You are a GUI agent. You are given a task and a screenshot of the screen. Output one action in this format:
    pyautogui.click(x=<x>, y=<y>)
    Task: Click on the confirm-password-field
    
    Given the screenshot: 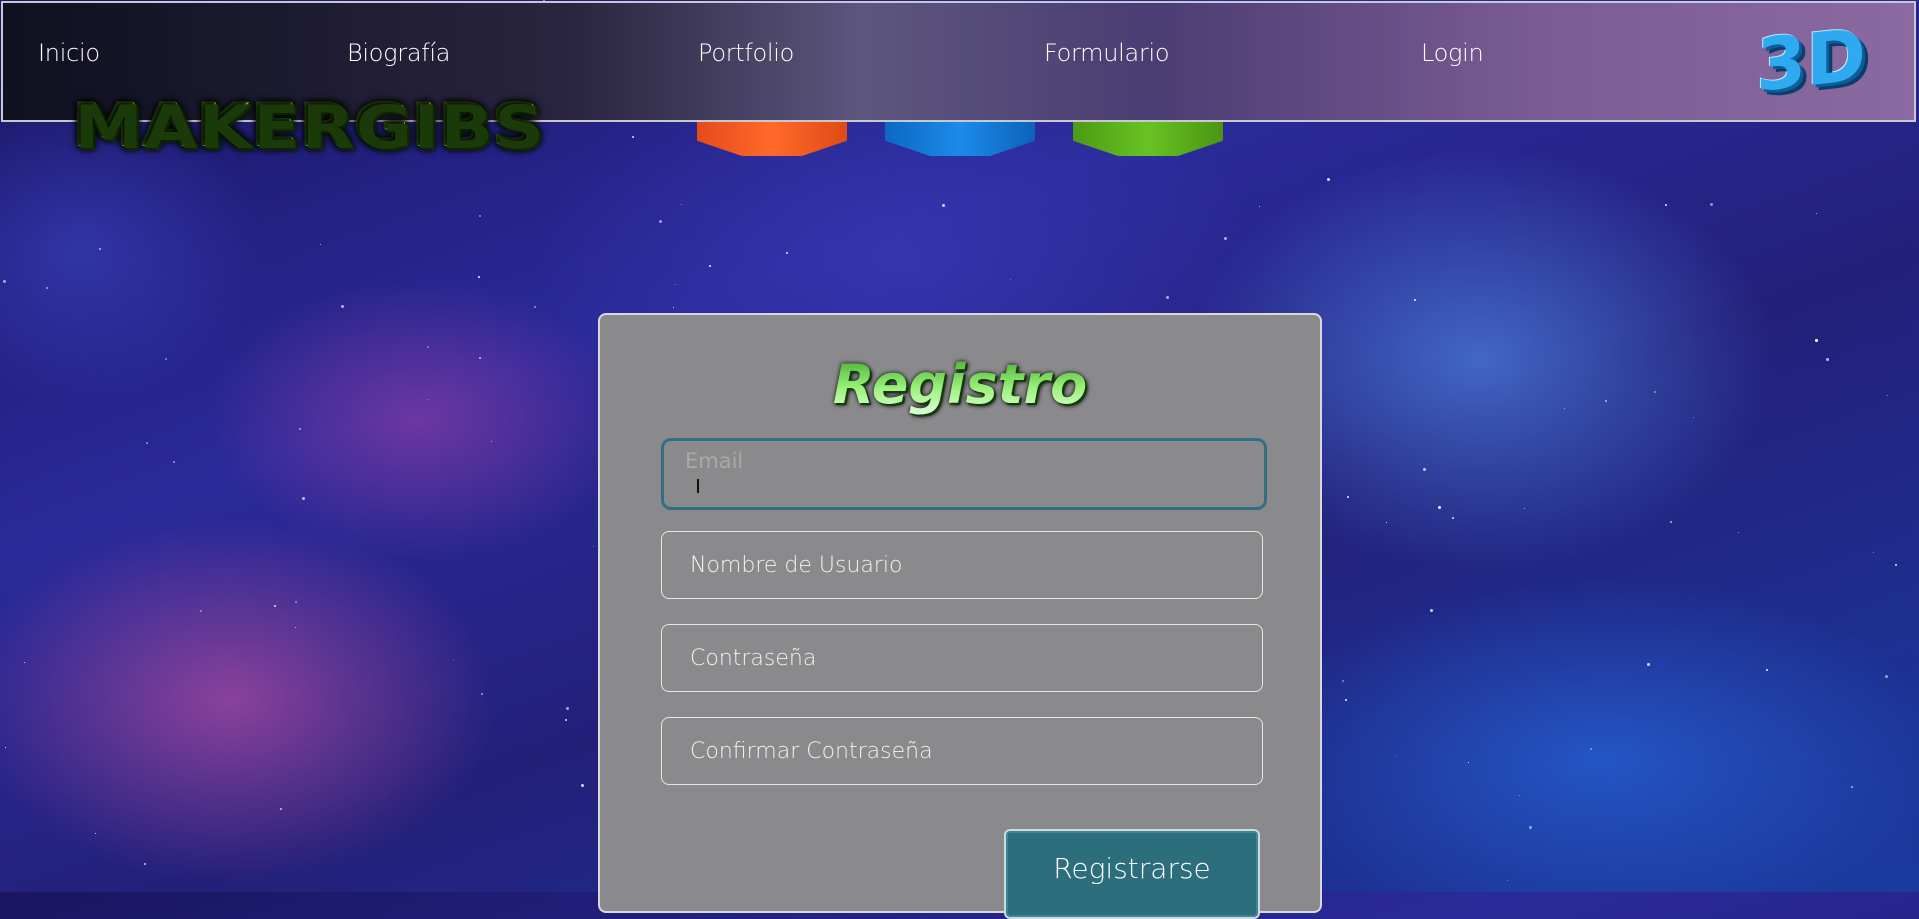 What is the action you would take?
    pyautogui.click(x=962, y=751)
    